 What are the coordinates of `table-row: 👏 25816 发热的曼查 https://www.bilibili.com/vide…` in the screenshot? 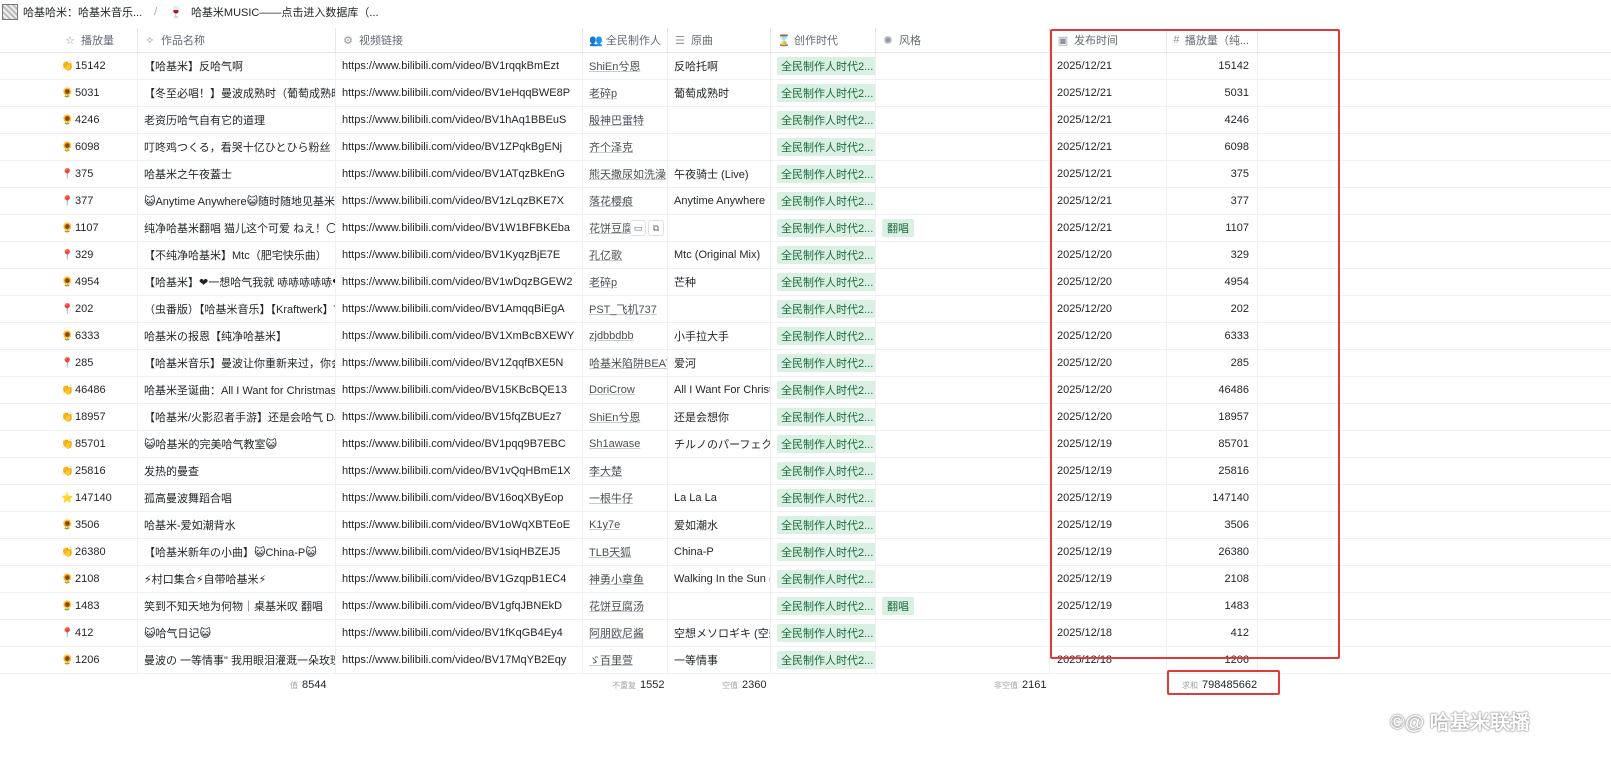 It's located at (805, 471).